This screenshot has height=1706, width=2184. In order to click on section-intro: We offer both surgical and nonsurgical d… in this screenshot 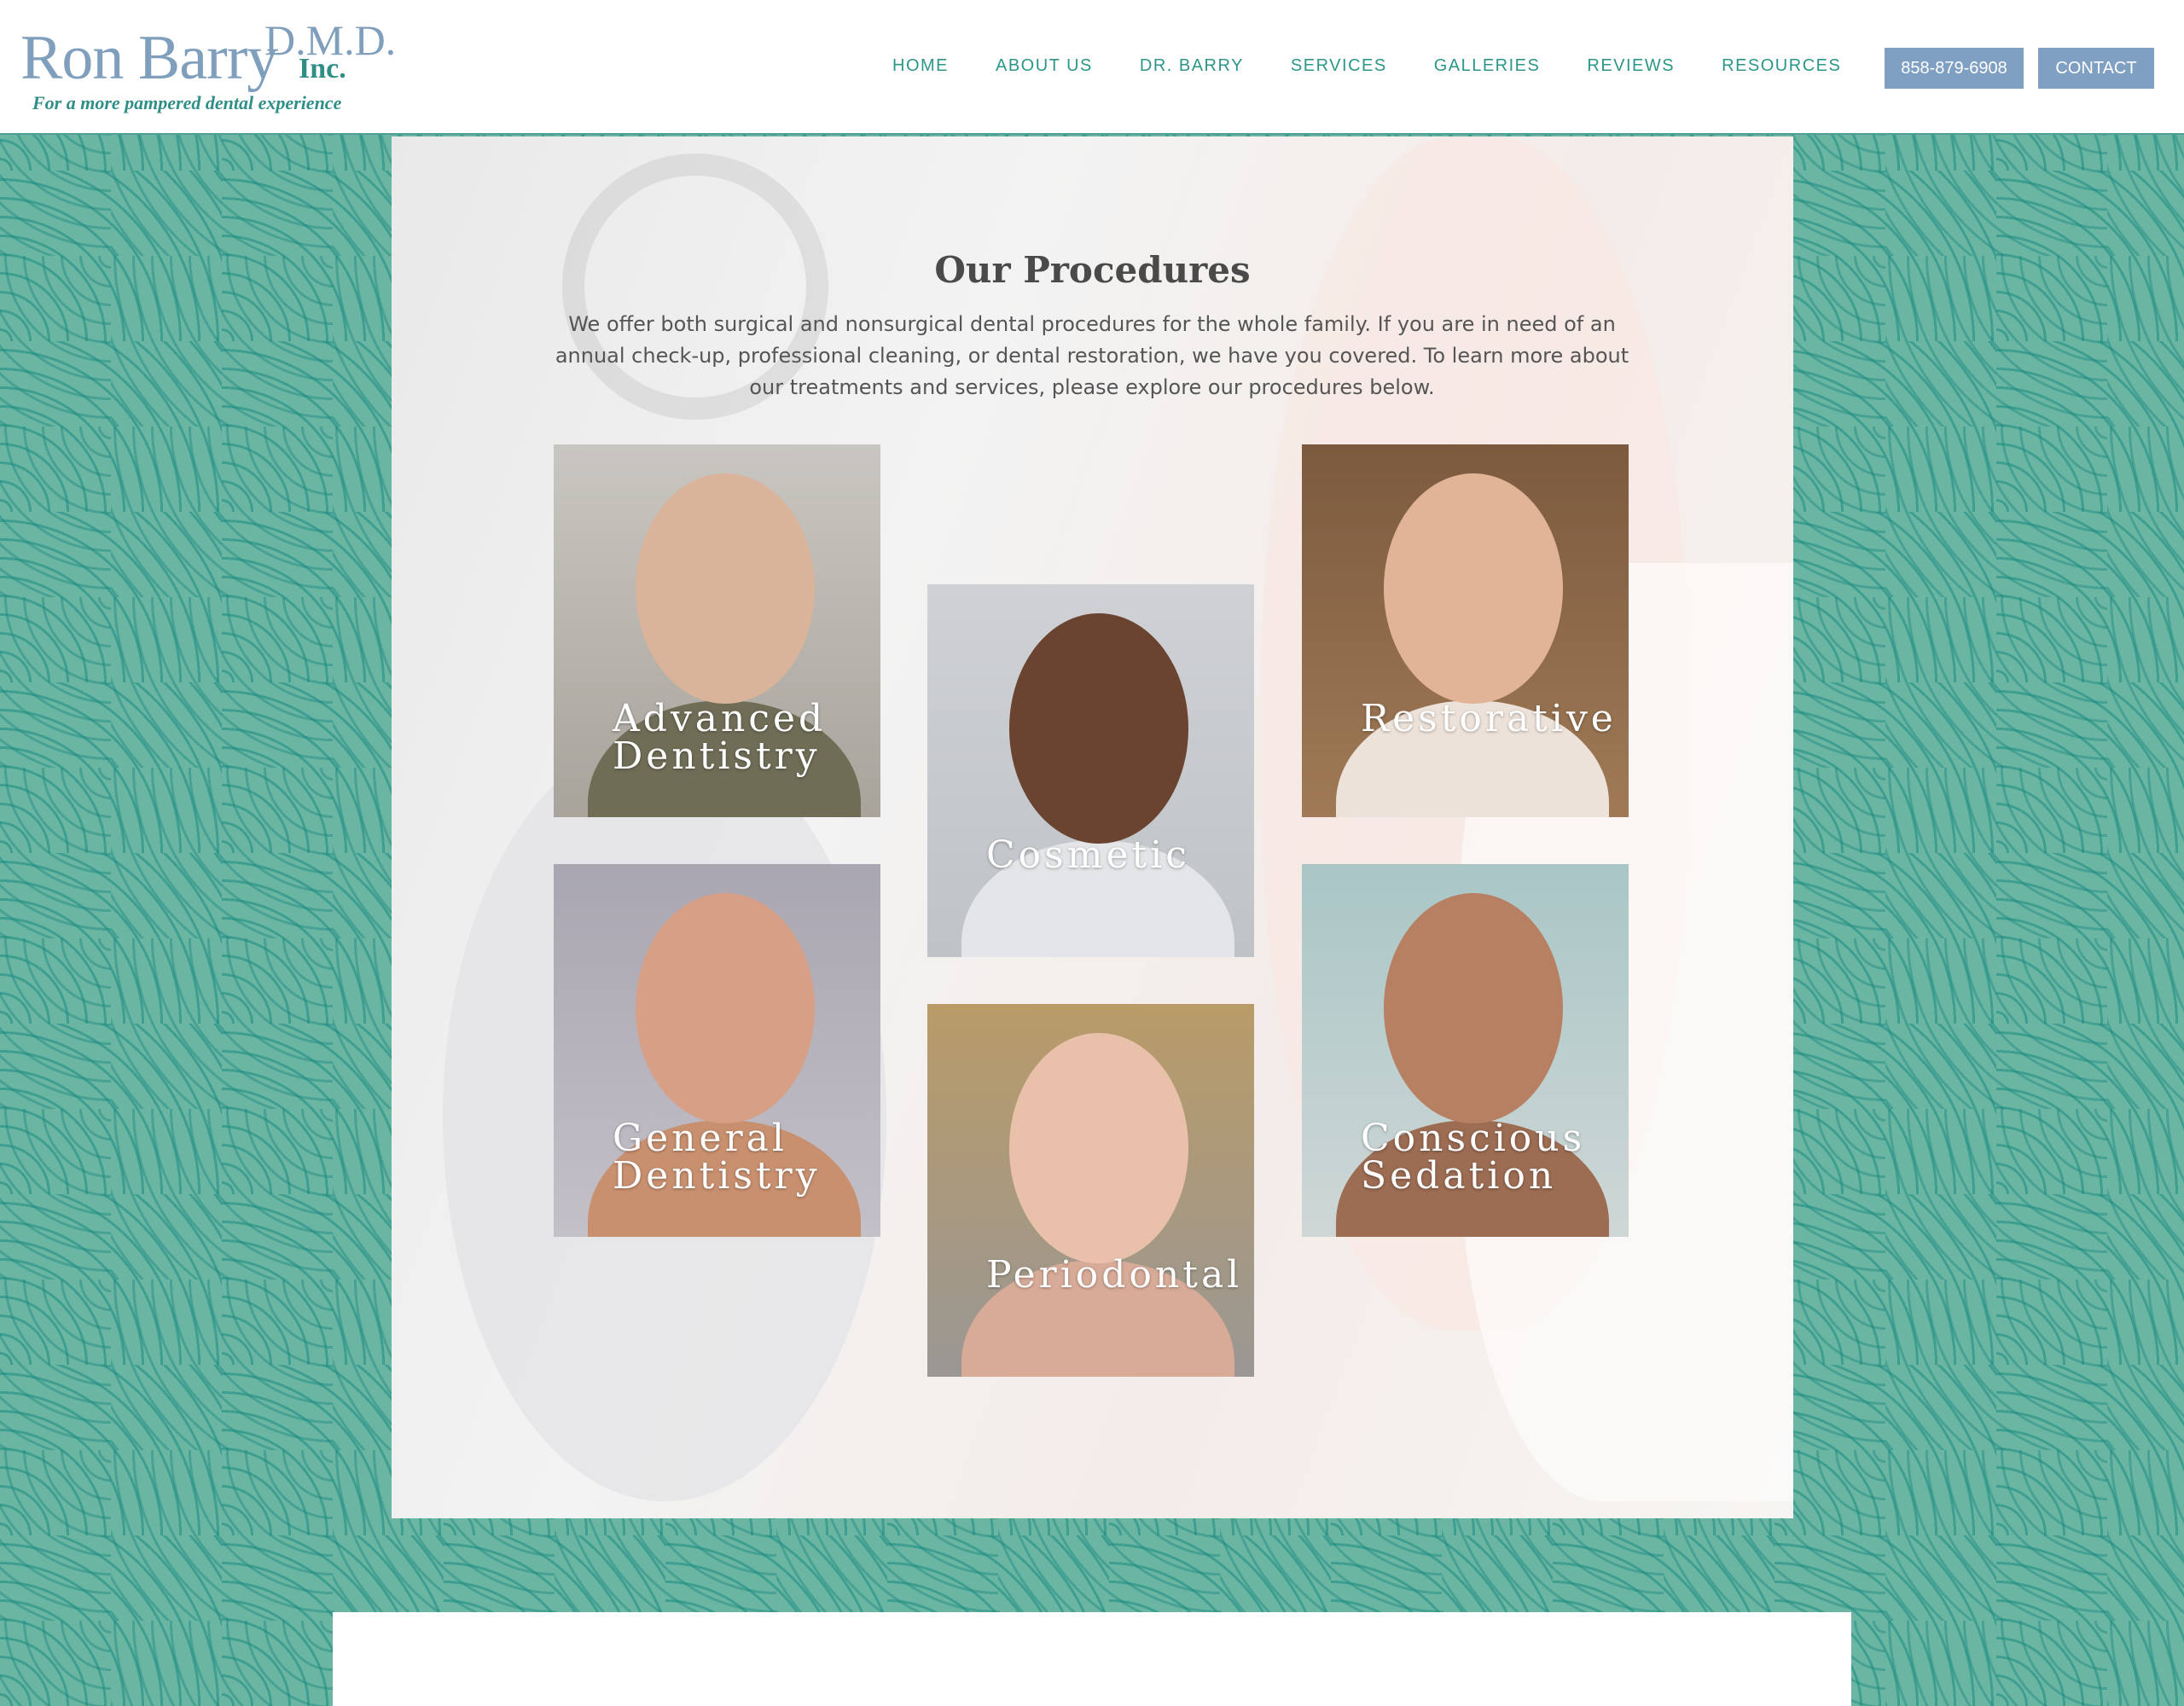, I will do `click(1092, 355)`.